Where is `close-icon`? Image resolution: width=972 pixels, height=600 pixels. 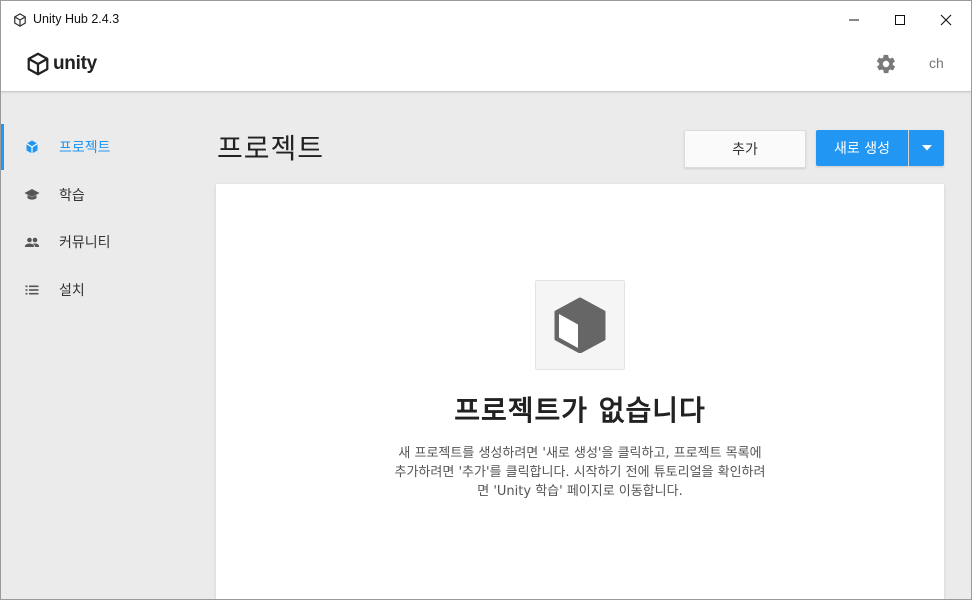 close-icon is located at coordinates (946, 20).